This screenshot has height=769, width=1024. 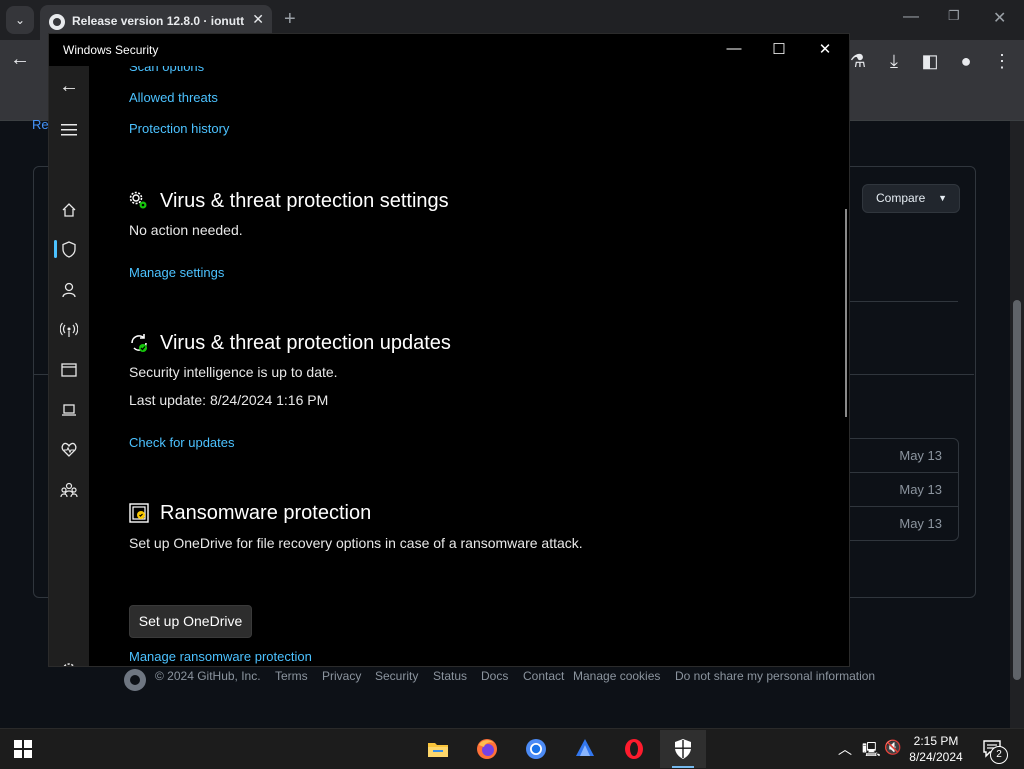 I want to click on app-browser-icon, so click(x=69, y=370).